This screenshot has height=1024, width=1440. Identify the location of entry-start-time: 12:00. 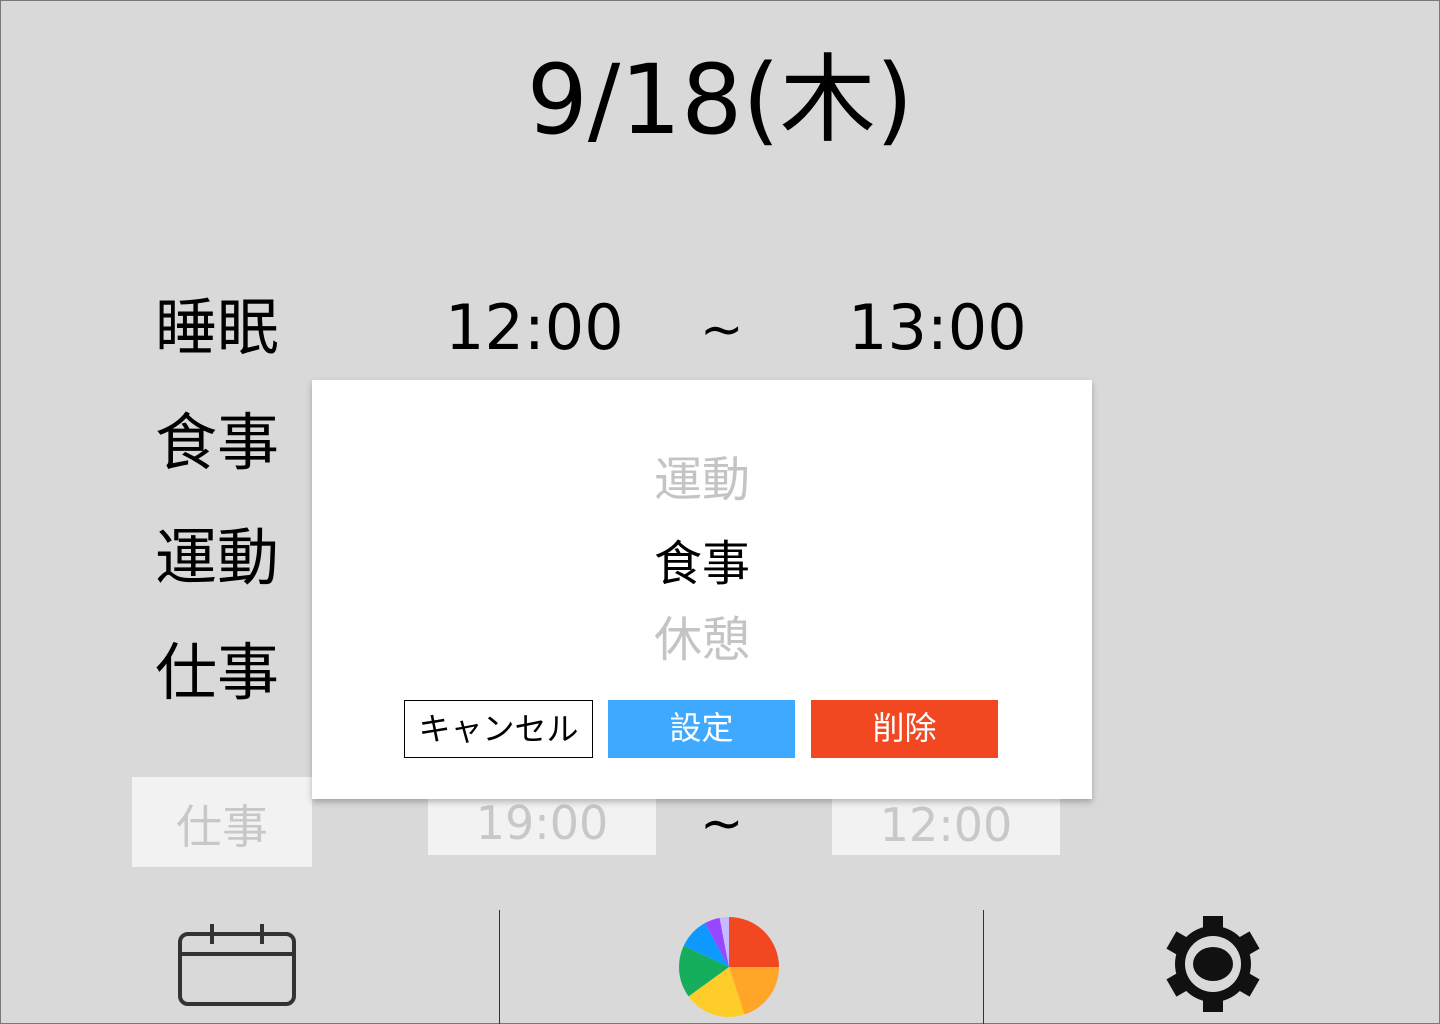
(534, 328).